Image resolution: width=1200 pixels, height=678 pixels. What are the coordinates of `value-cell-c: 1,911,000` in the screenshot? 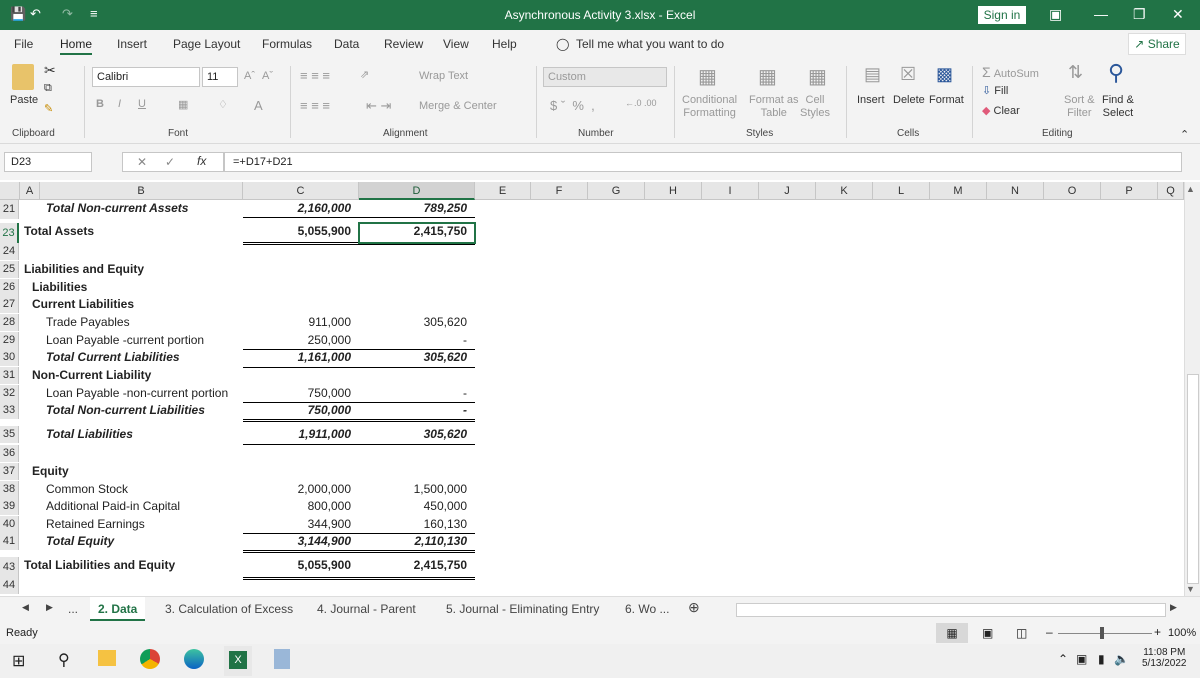 It's located at (297, 434).